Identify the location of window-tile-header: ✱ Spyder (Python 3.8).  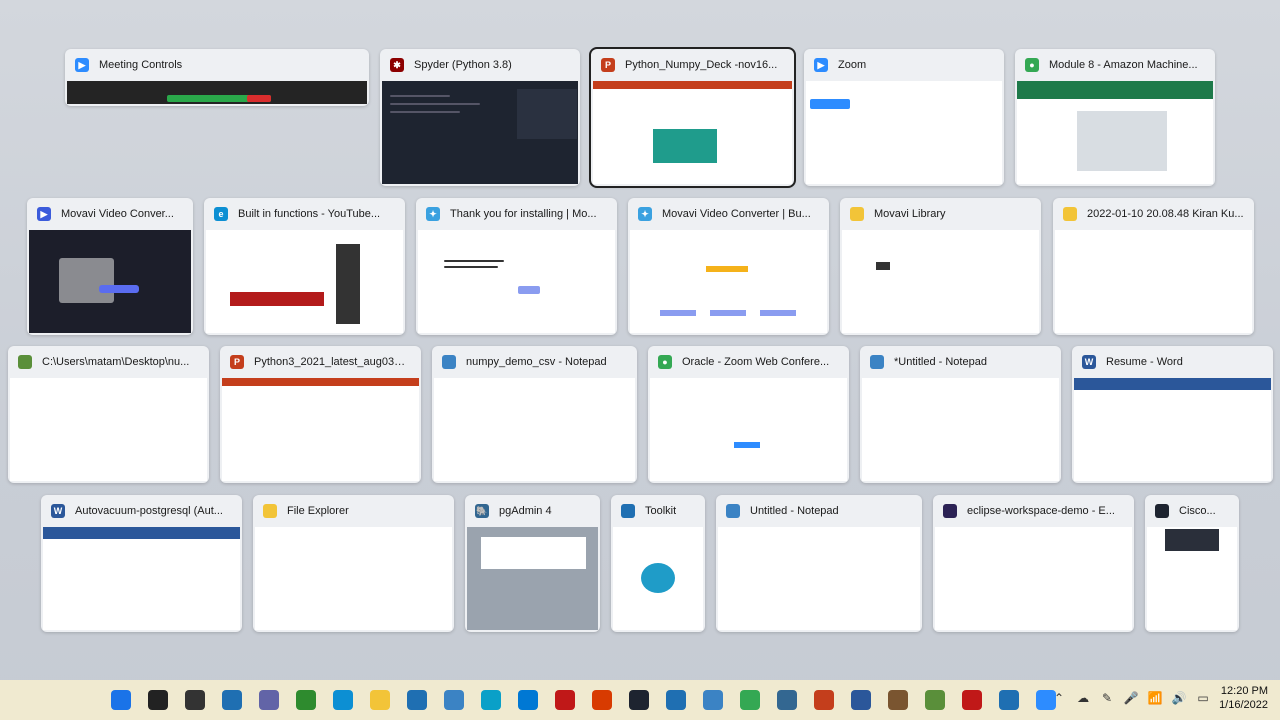
(480, 65).